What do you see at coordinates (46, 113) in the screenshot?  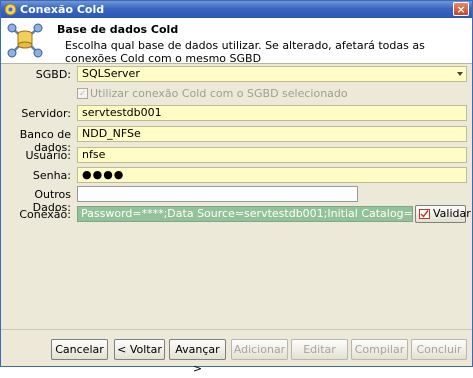 I see `server-label: Servidor:` at bounding box center [46, 113].